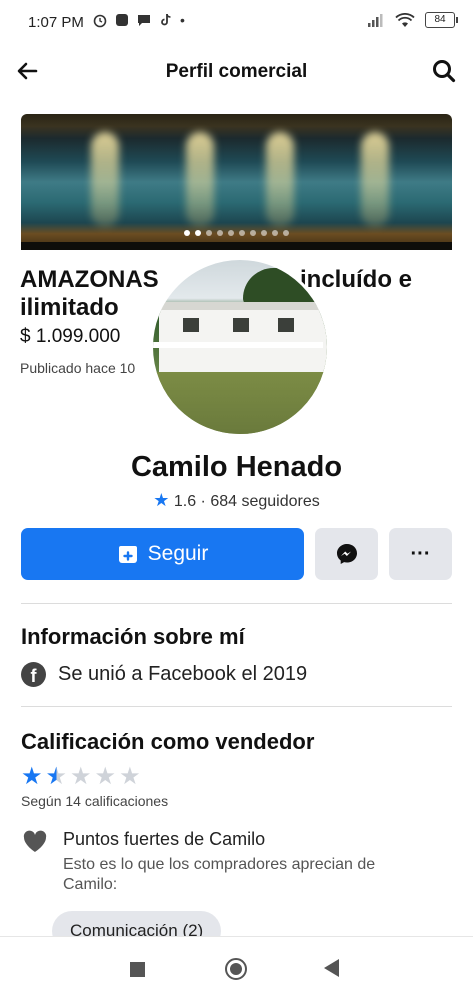 This screenshot has width=473, height=1001. I want to click on alarm-icon, so click(100, 21).